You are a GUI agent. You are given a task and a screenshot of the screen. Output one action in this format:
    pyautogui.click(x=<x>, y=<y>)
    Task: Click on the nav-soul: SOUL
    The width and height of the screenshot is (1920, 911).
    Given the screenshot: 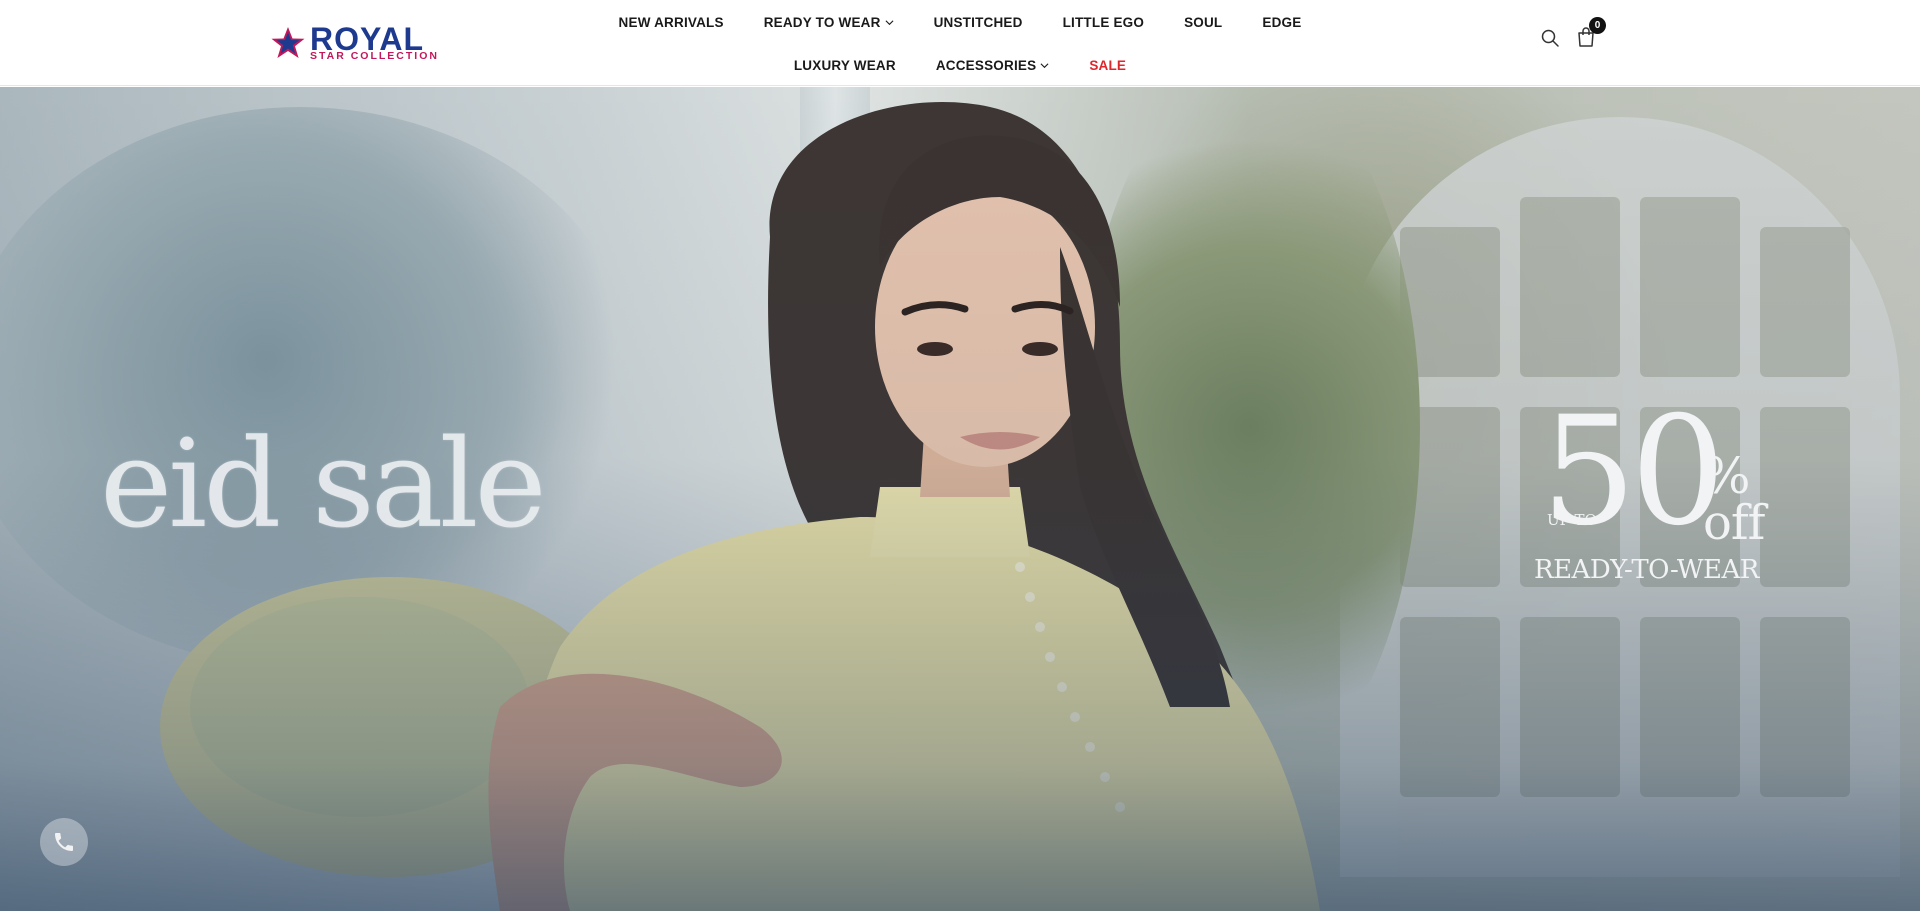 What is the action you would take?
    pyautogui.click(x=1203, y=22)
    